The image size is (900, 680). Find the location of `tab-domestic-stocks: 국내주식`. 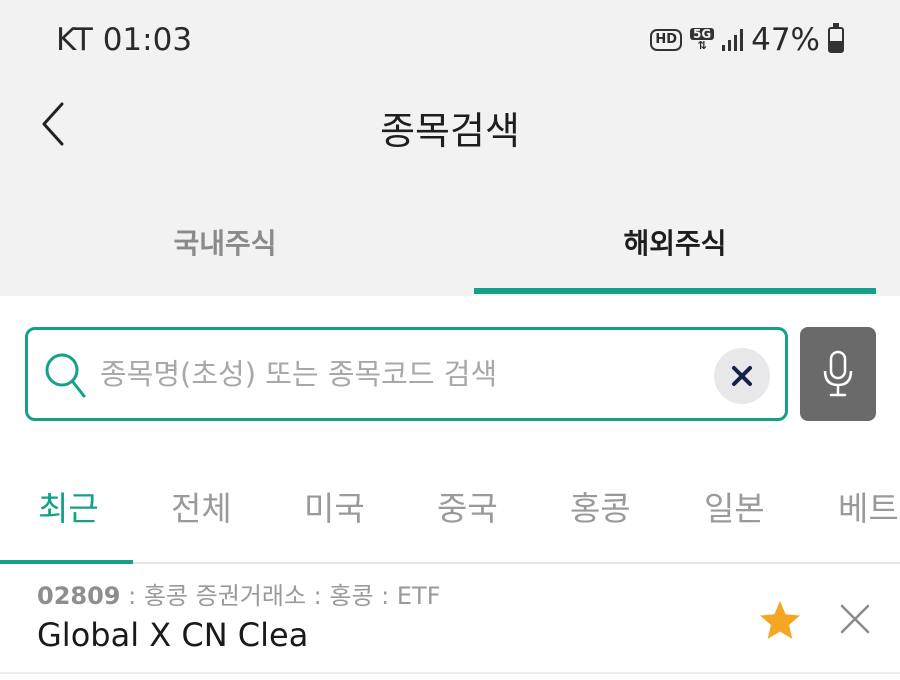

tab-domestic-stocks: 국내주식 is located at coordinates (225, 242).